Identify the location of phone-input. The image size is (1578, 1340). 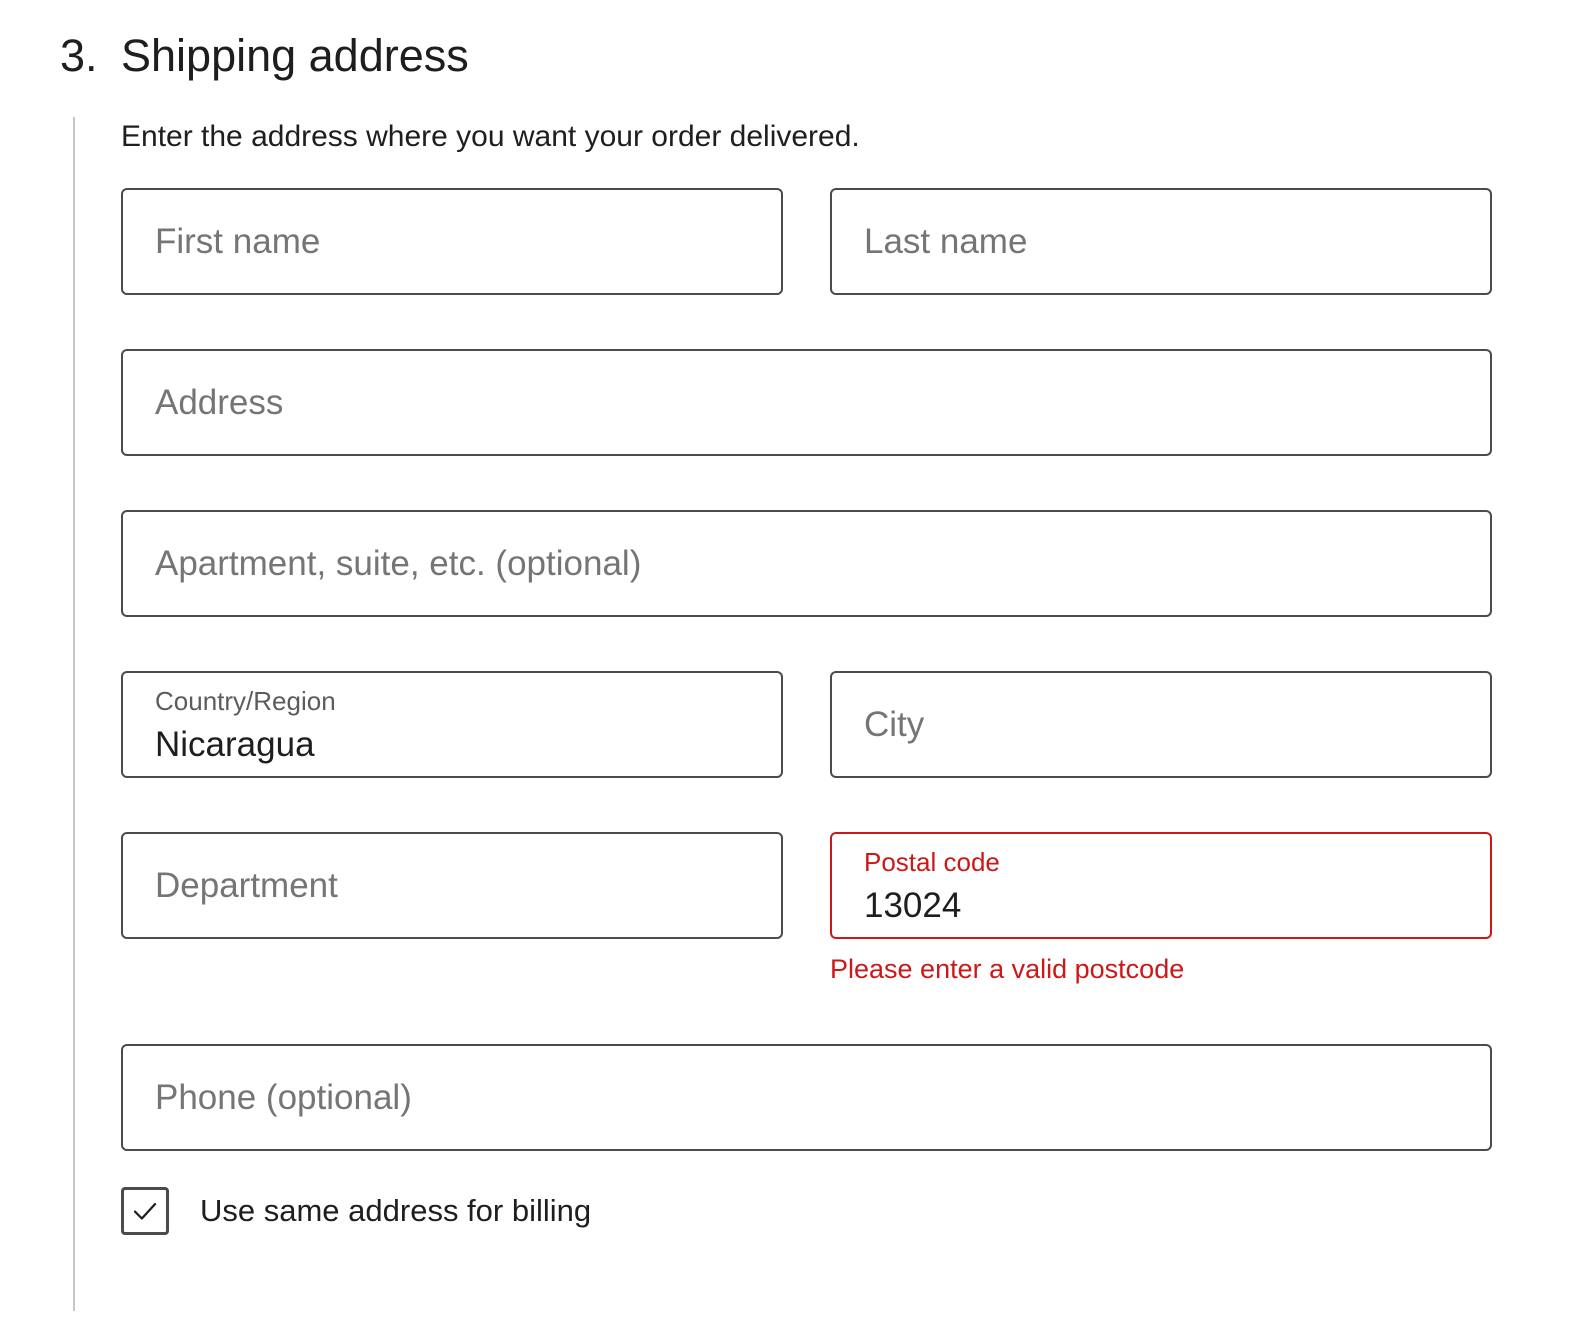
(812, 1097).